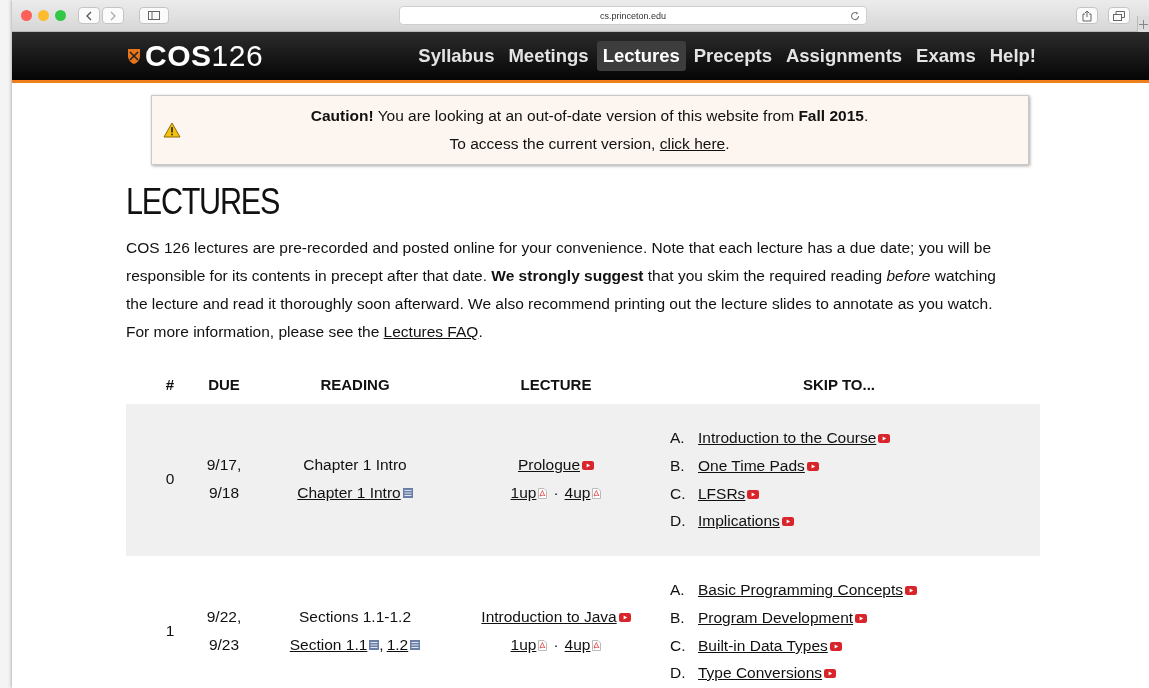  I want to click on sidebar-button, so click(154, 15).